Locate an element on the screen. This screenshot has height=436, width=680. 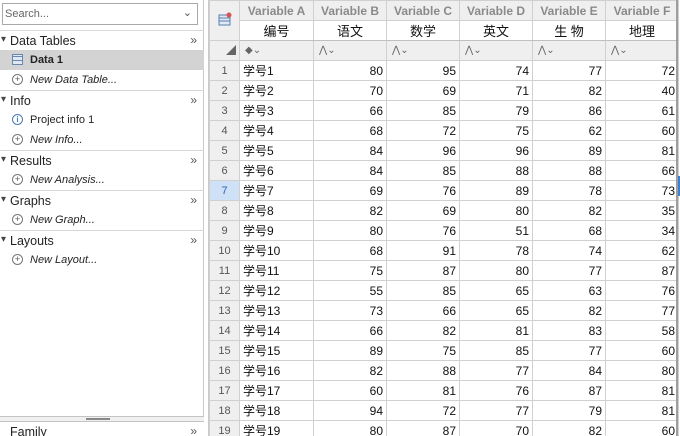
data-cell: 76 is located at coordinates (496, 390).